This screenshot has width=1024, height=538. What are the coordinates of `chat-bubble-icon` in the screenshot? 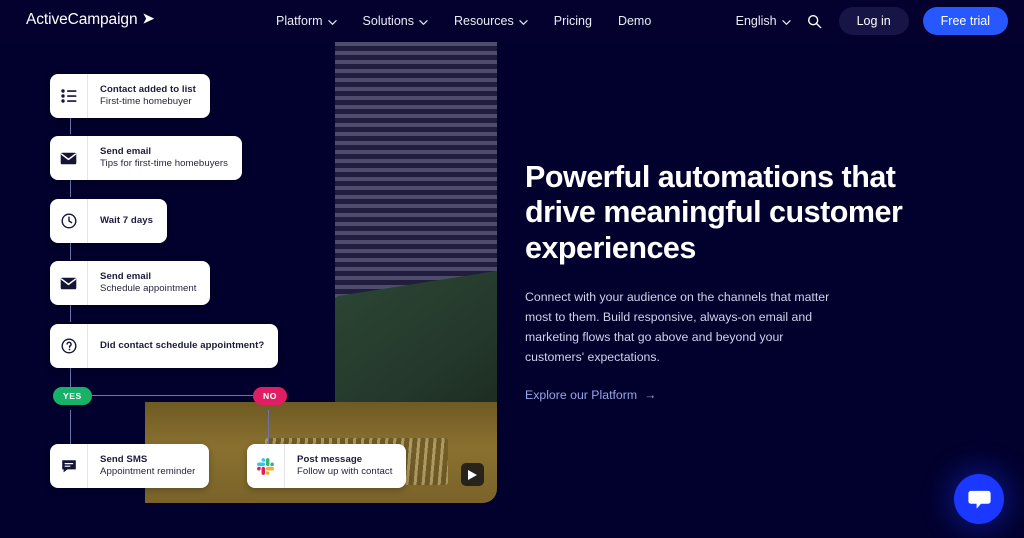 It's located at (979, 499).